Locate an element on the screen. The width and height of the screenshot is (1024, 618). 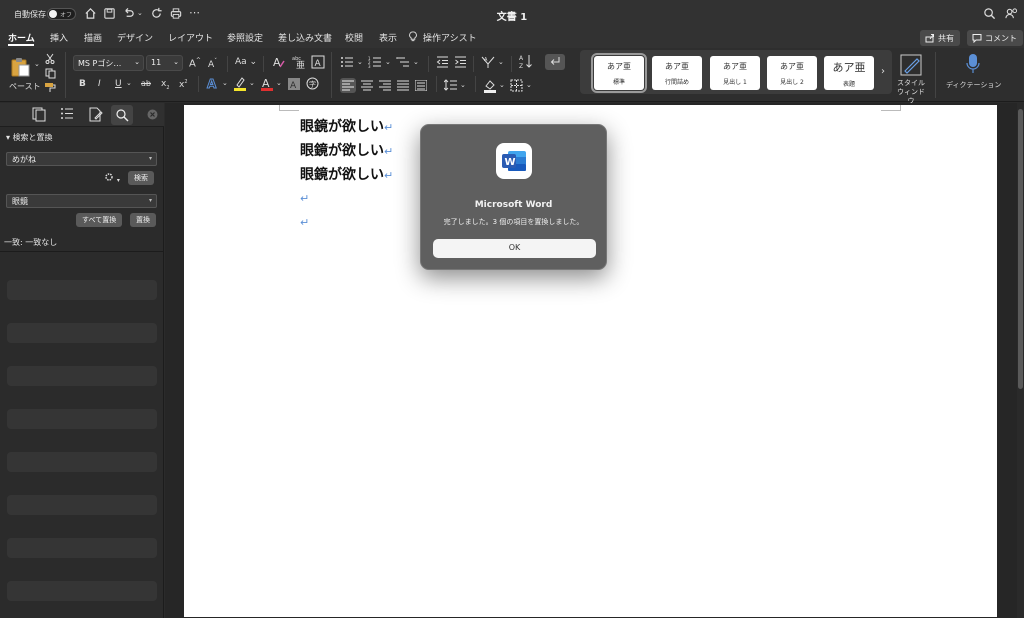
tab-insert: 挿入 is located at coordinates (59, 37).